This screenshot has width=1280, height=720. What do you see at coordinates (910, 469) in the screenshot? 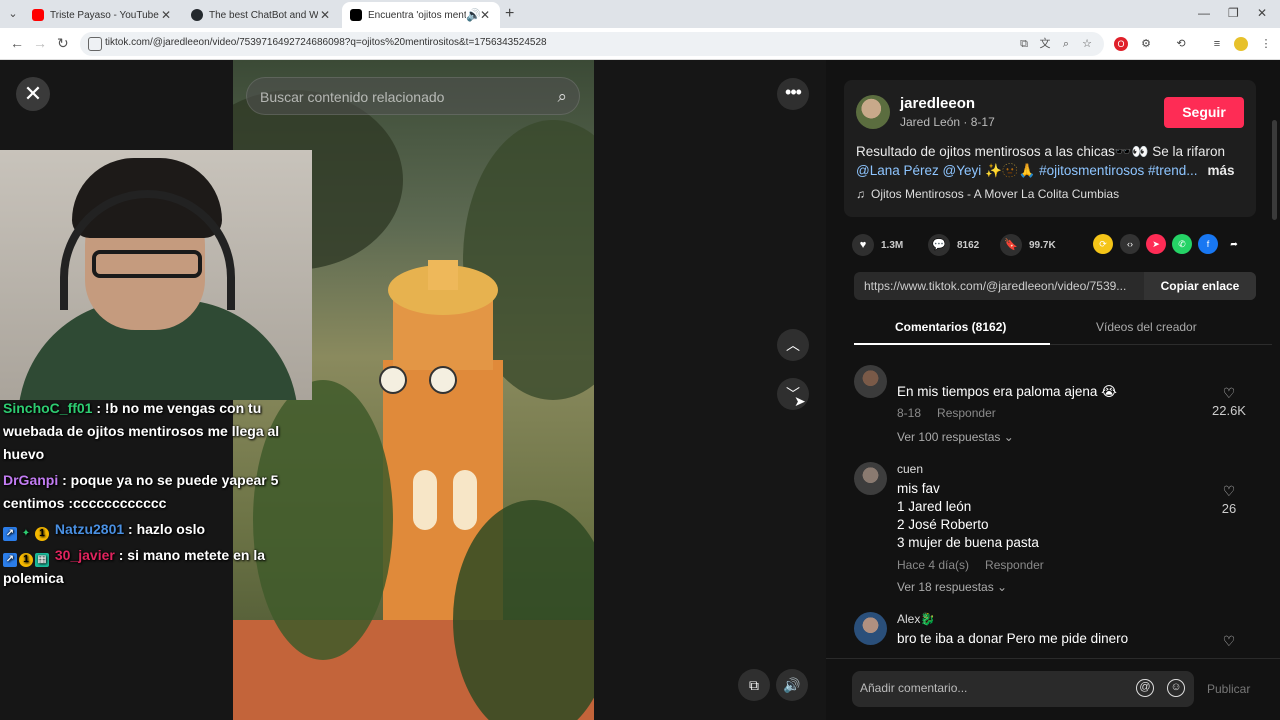
I see `commenter-name: cuen` at bounding box center [910, 469].